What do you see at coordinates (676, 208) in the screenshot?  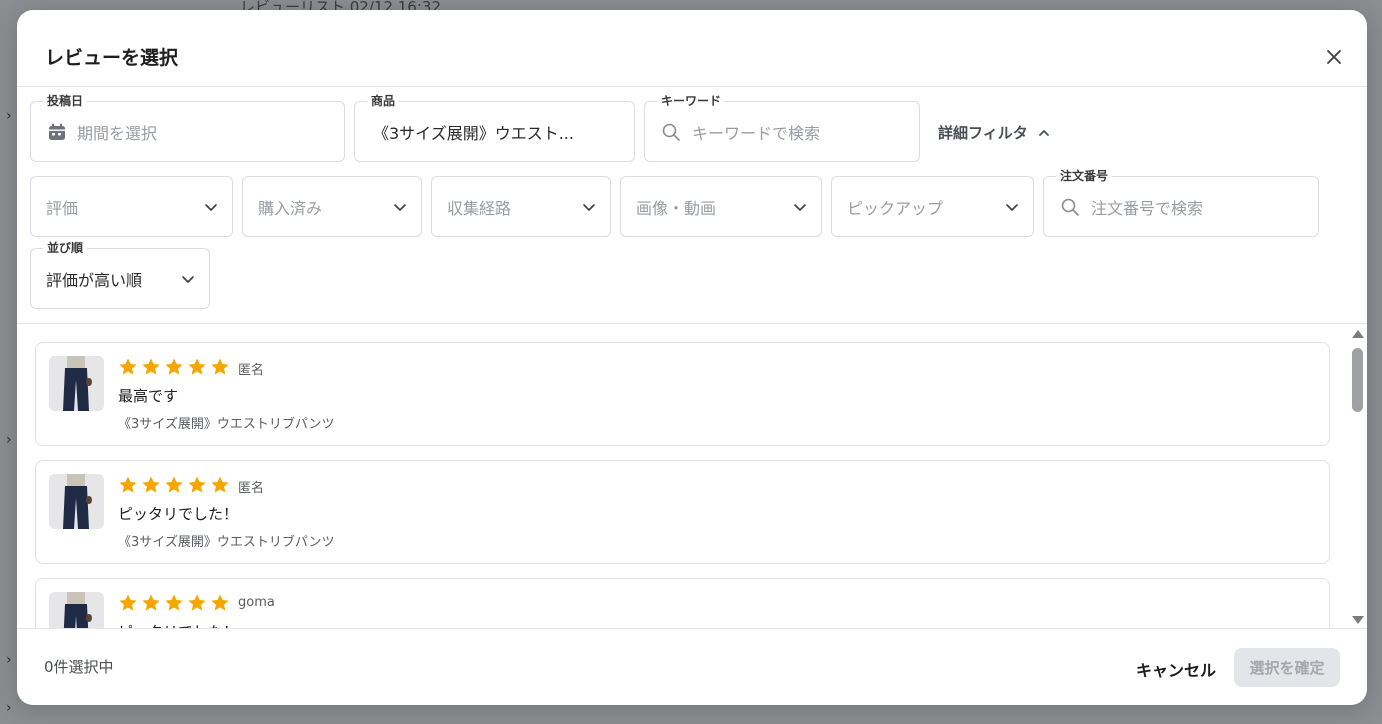 I see `media-select-placeholder: 画像・動画` at bounding box center [676, 208].